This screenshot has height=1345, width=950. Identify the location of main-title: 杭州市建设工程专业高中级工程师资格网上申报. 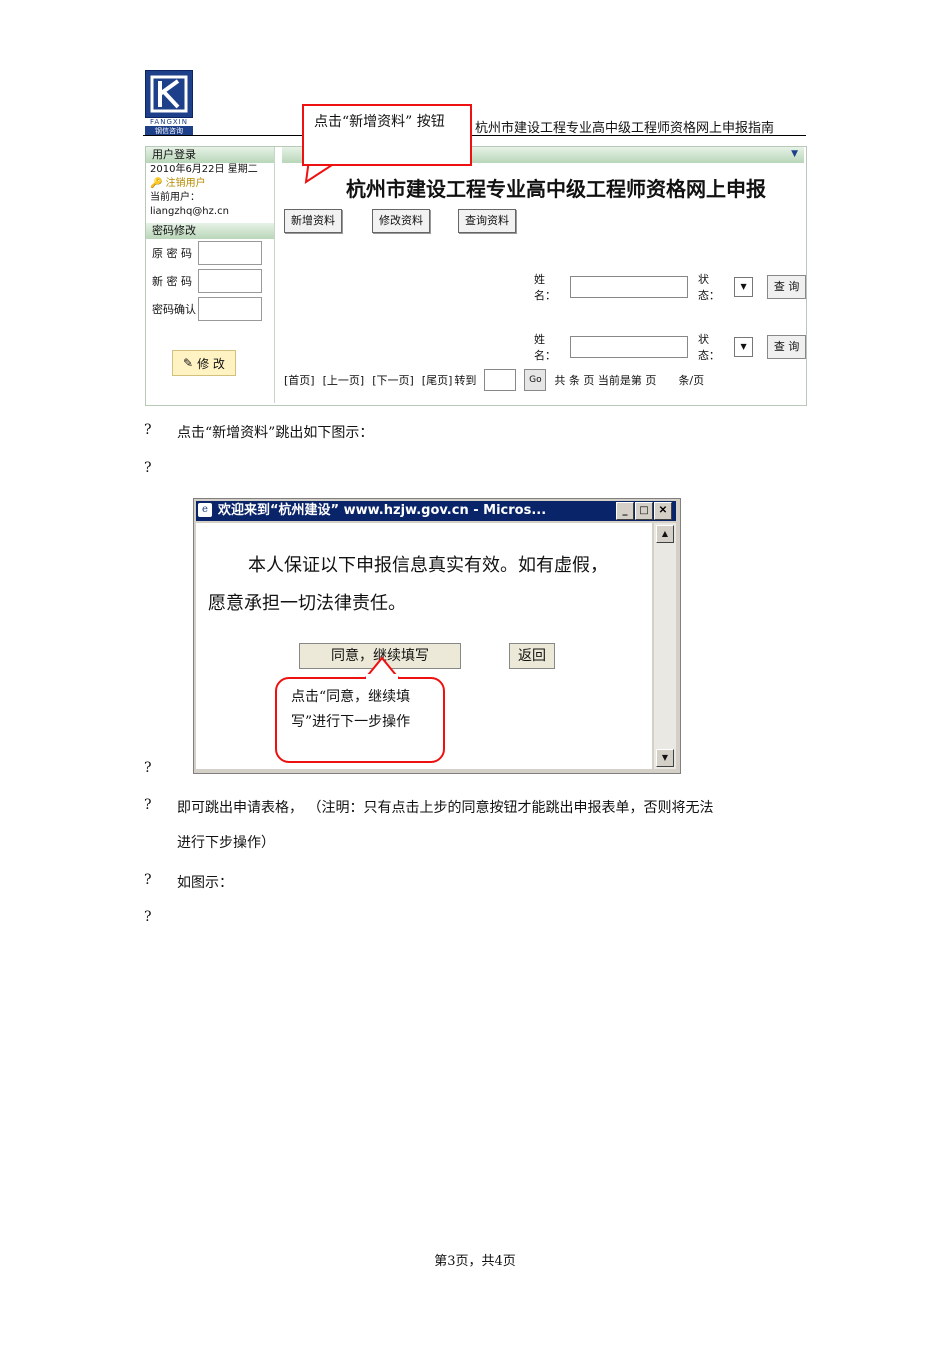
(556, 189).